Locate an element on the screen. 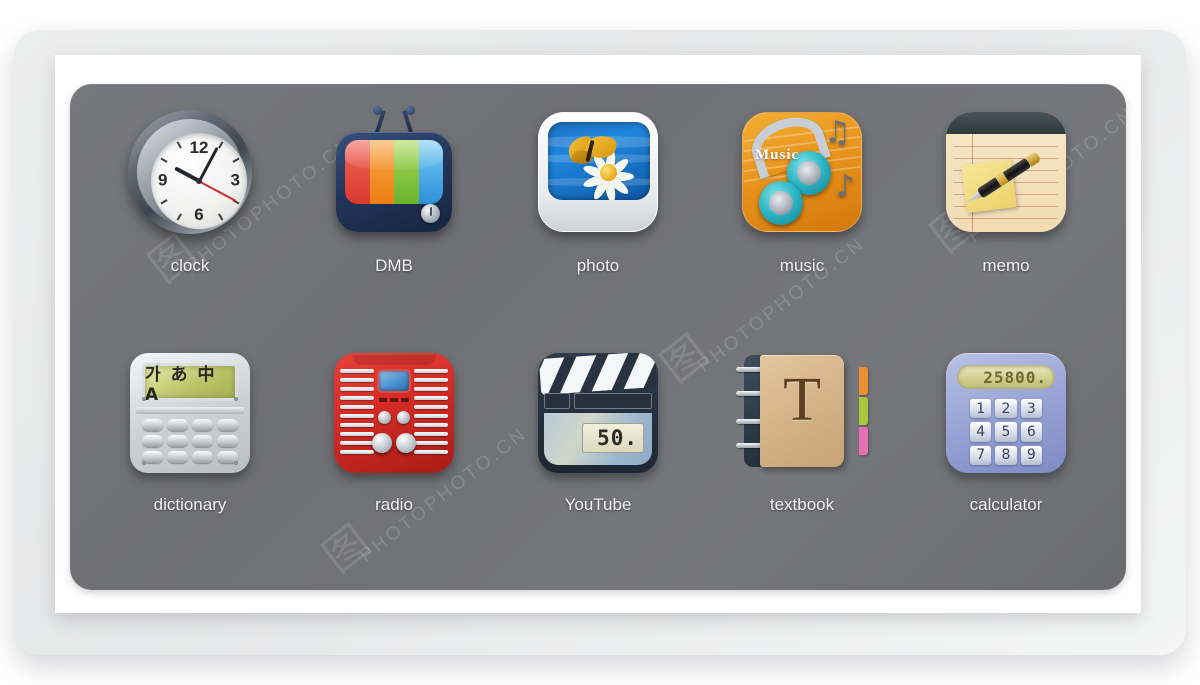 The width and height of the screenshot is (1200, 685). headphone-cup is located at coordinates (781, 203).